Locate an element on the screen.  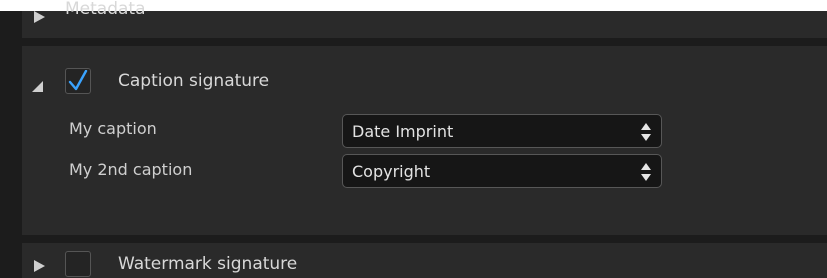
caption-signature-checkbox is located at coordinates (78, 81).